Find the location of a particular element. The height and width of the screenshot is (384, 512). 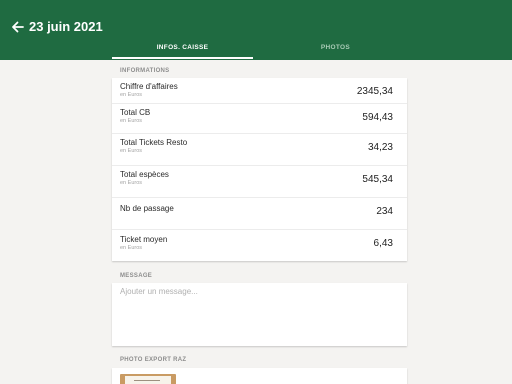

receipt-line is located at coordinates (147, 380).